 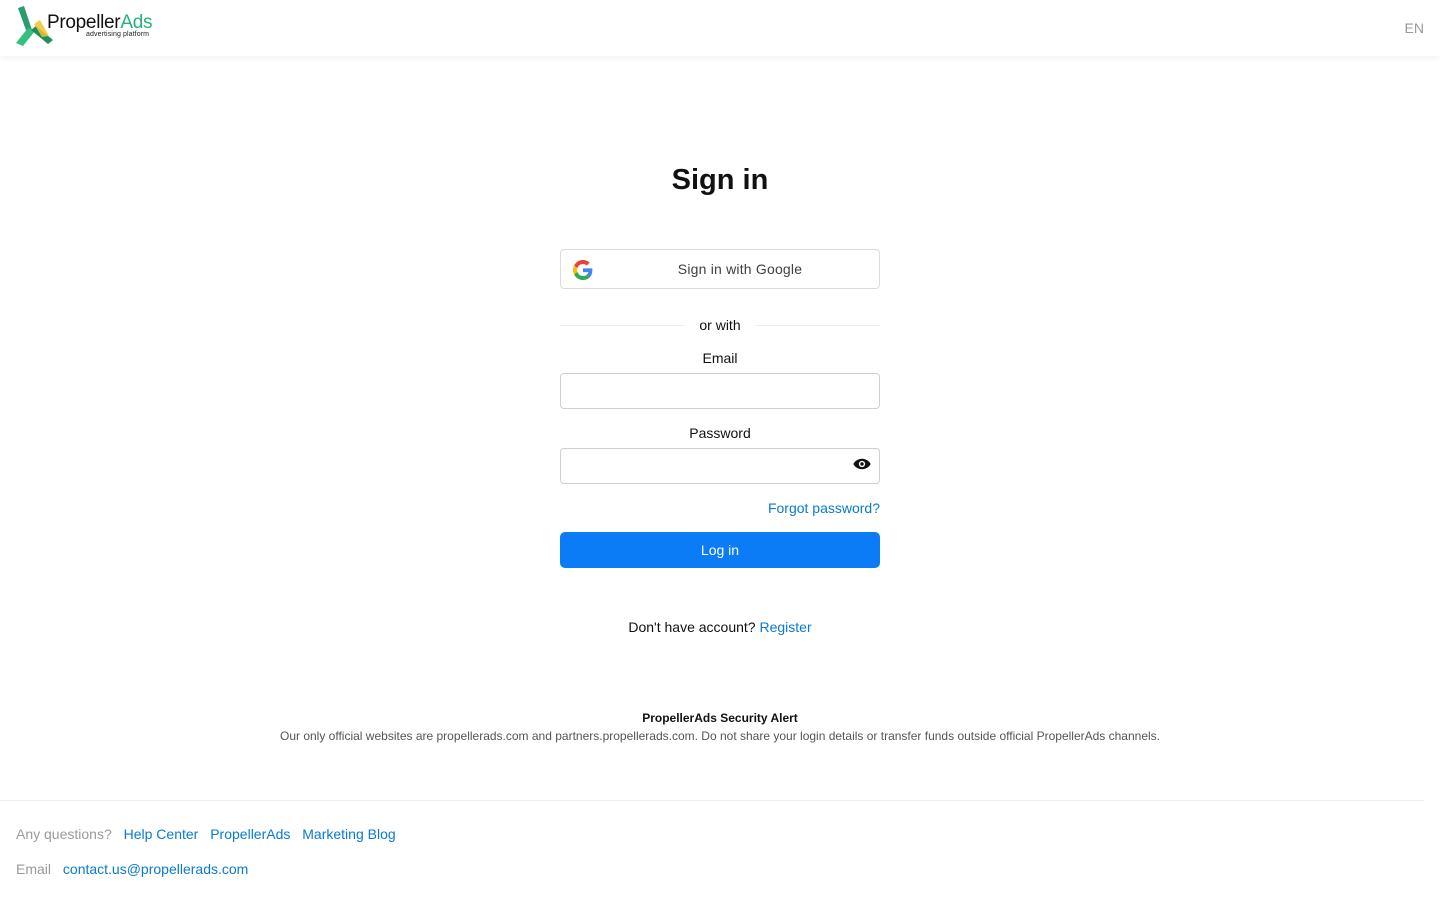 What do you see at coordinates (161, 834) in the screenshot?
I see `footer-link-help-center: Help Center` at bounding box center [161, 834].